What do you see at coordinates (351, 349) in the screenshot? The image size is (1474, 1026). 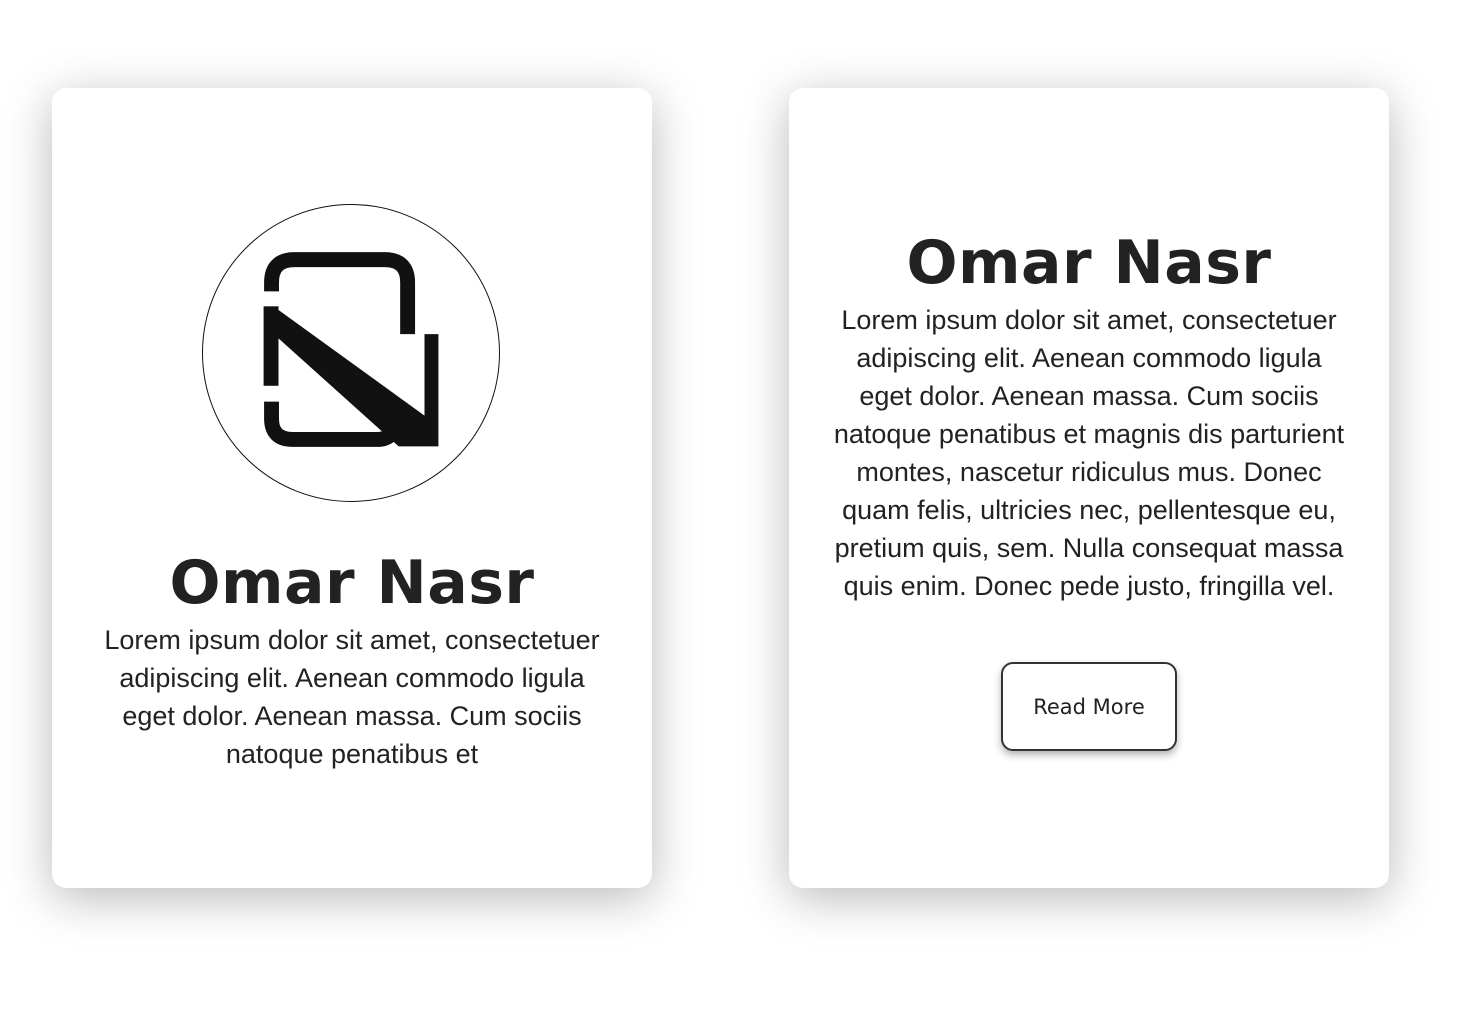 I see `omar-nasr-monogram-icon` at bounding box center [351, 349].